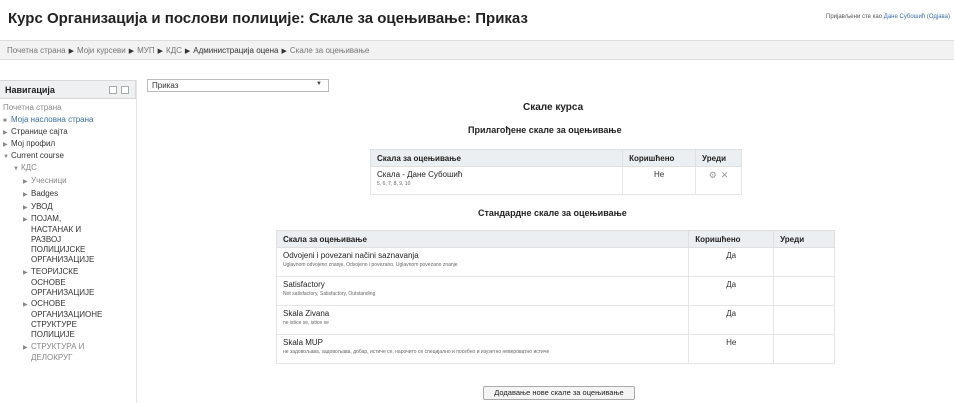 Image resolution: width=954 pixels, height=403 pixels. What do you see at coordinates (48, 282) in the screenshot?
I see `nav-item-label: ОСНОВЕ` at bounding box center [48, 282].